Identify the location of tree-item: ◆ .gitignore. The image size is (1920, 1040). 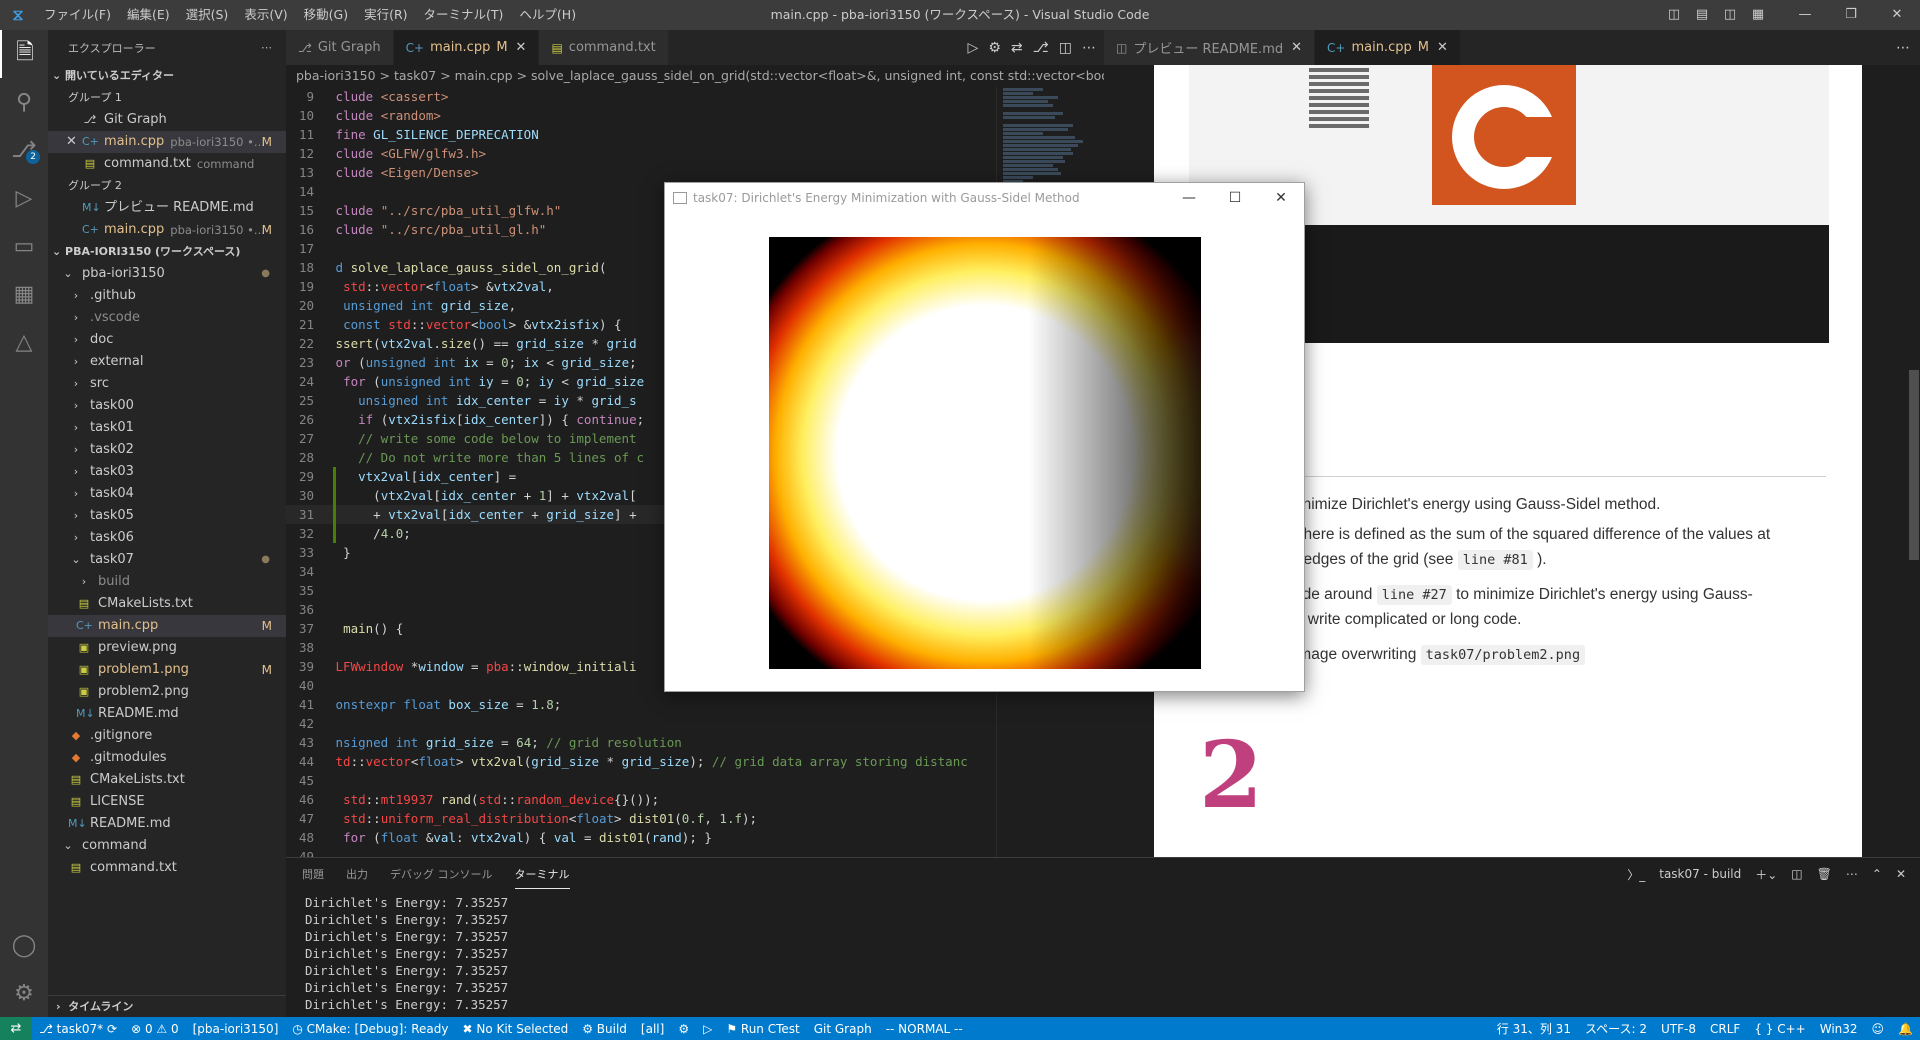
(167, 736).